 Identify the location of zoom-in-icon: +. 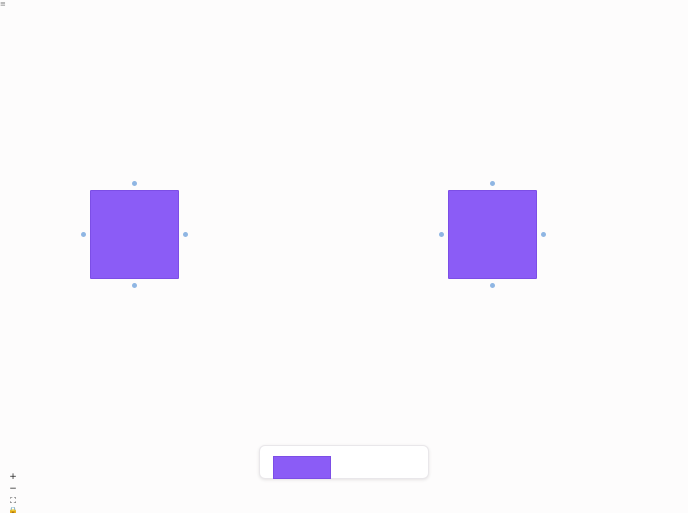
(13, 477).